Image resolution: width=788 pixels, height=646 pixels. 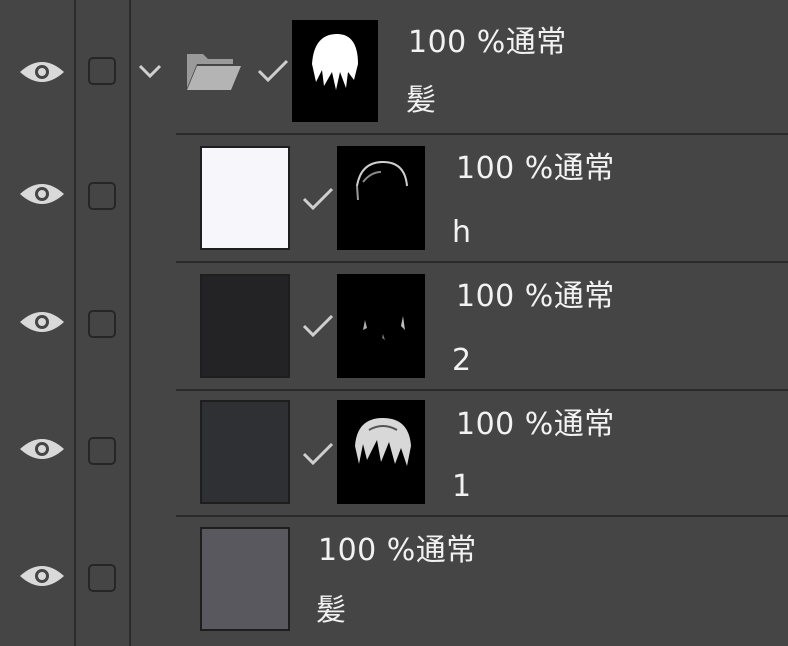 I want to click on layer-name: 1, so click(x=462, y=486).